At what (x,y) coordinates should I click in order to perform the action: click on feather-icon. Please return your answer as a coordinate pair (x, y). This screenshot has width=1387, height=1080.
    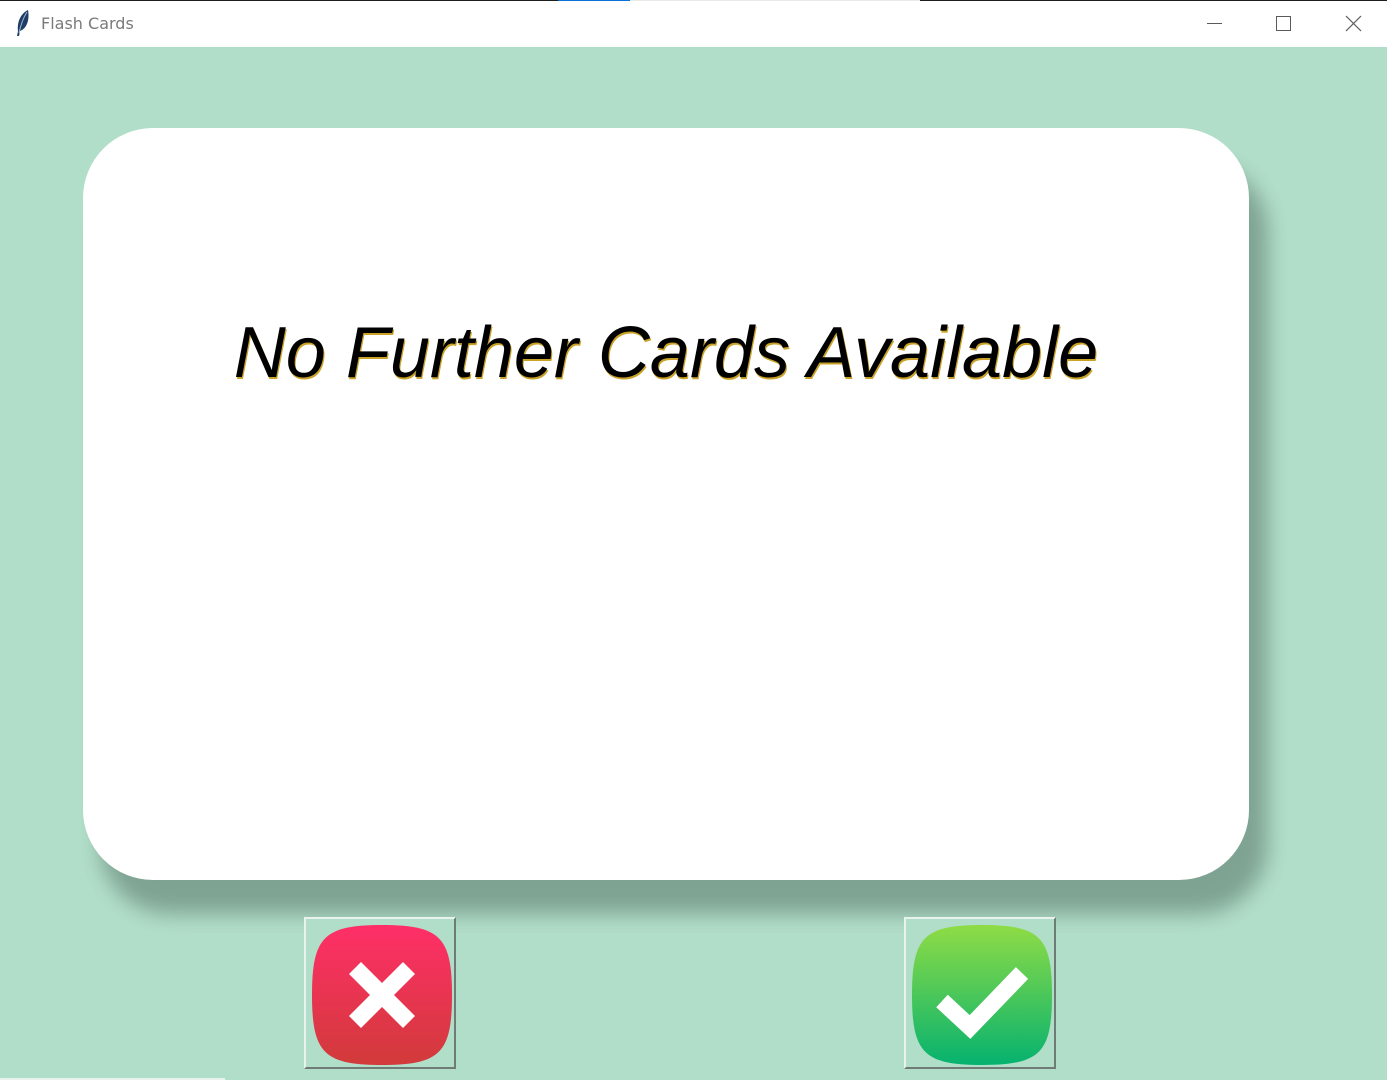
    Looking at the image, I should click on (23, 23).